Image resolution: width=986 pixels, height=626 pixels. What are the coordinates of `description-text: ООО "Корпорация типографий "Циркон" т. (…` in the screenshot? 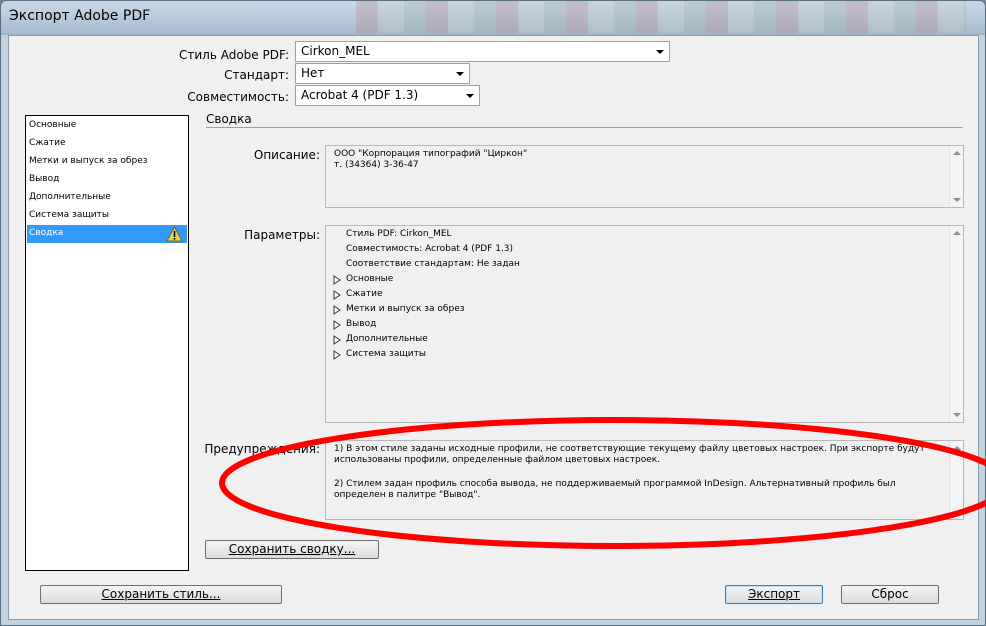 It's located at (431, 159).